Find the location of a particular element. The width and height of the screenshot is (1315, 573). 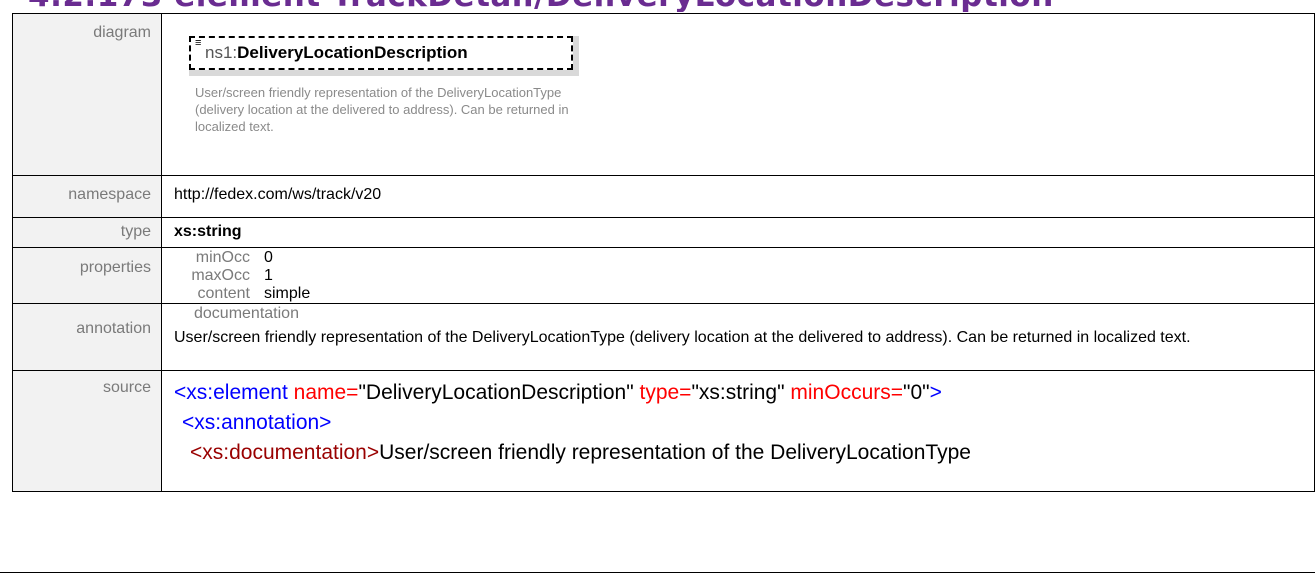

prop-value: 0 is located at coordinates (268, 257).